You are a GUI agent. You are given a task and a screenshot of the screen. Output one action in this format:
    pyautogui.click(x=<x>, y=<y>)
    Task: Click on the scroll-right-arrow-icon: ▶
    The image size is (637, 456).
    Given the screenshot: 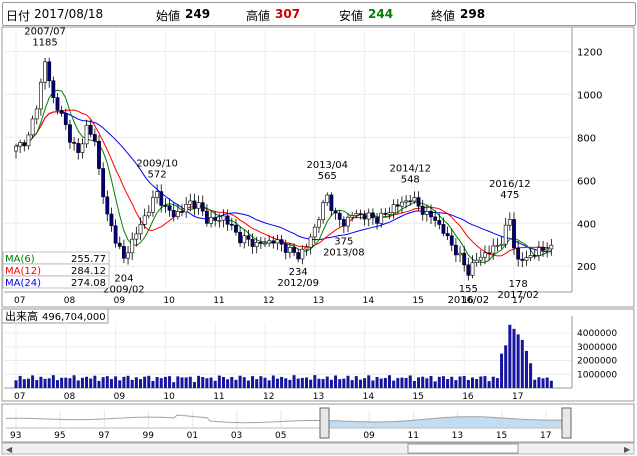 What is the action you would take?
    pyautogui.click(x=627, y=449)
    